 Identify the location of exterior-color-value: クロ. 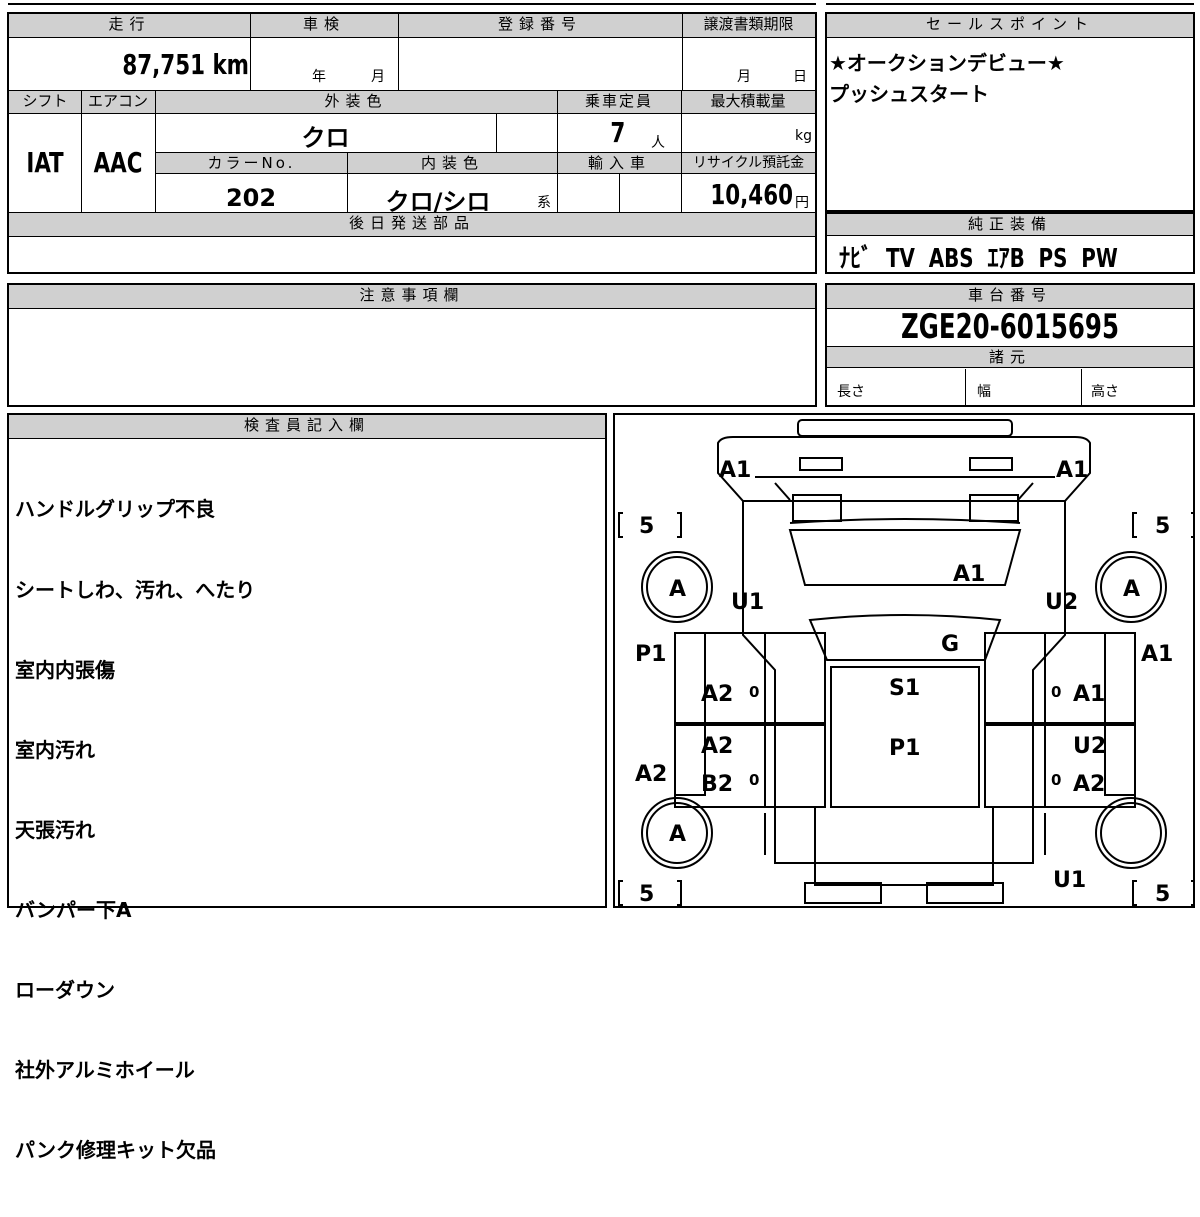
(325, 138).